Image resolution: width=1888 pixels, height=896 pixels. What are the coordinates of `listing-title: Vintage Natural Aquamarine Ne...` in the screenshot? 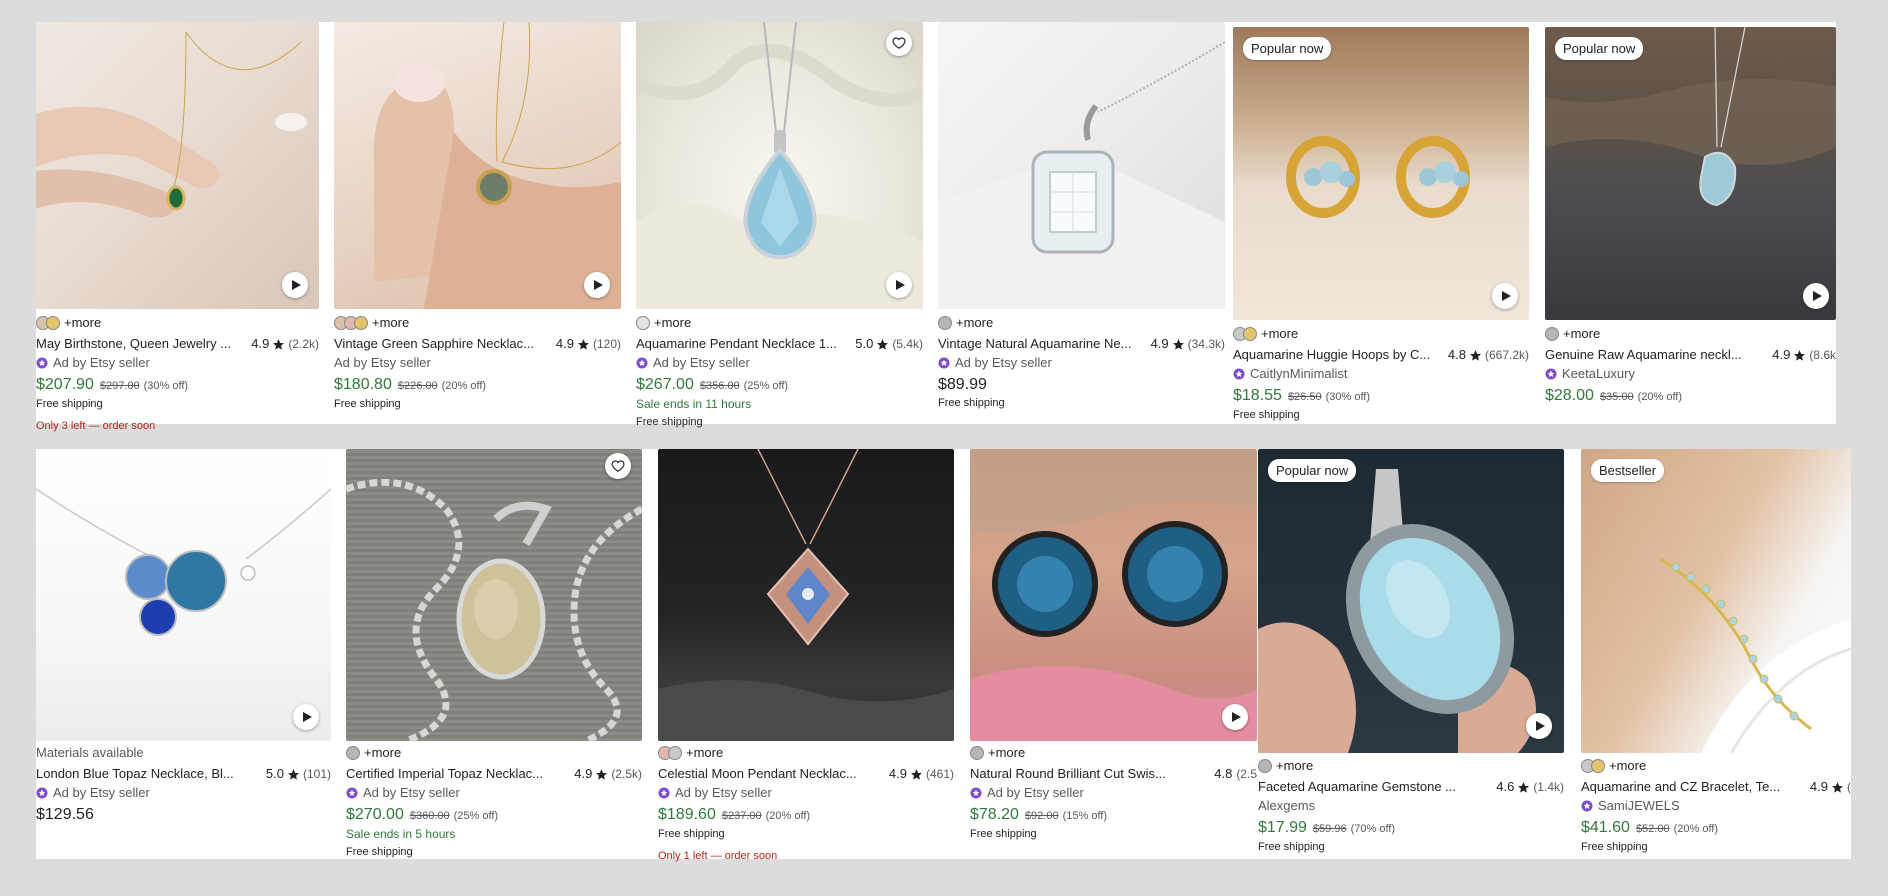 It's located at (1040, 344).